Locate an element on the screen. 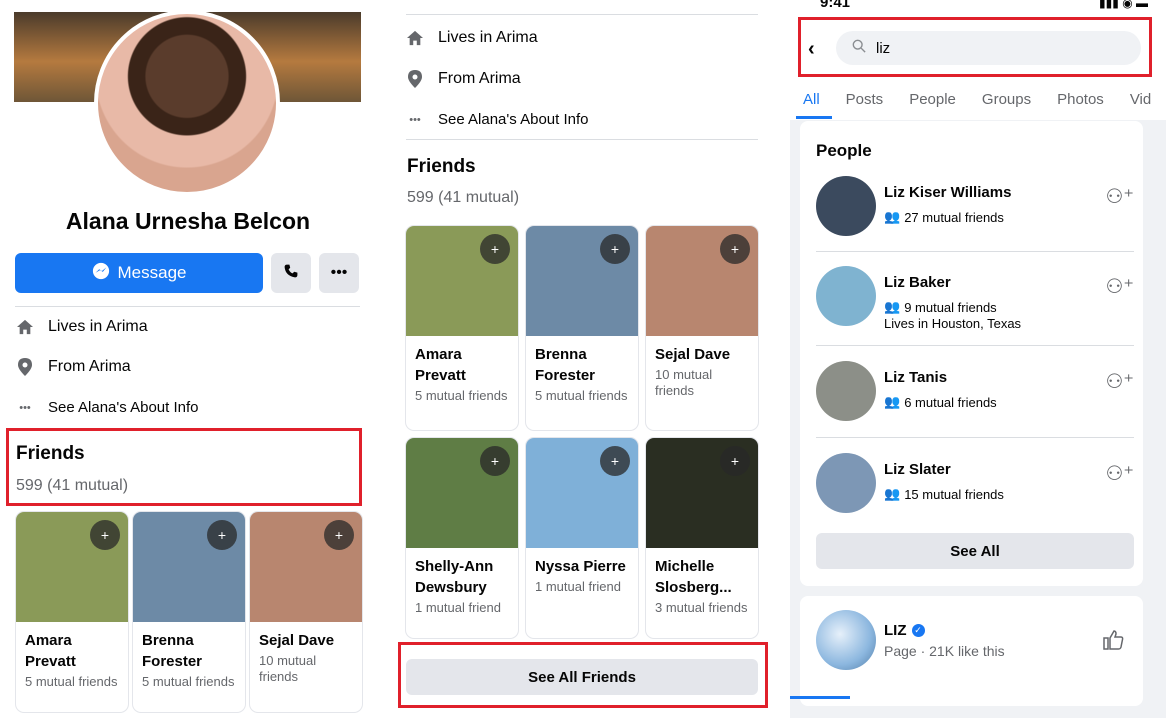 Image resolution: width=1166 pixels, height=718 pixels. friend-card: + Shelly-Ann Dewsbury 1 mutual friend is located at coordinates (462, 538).